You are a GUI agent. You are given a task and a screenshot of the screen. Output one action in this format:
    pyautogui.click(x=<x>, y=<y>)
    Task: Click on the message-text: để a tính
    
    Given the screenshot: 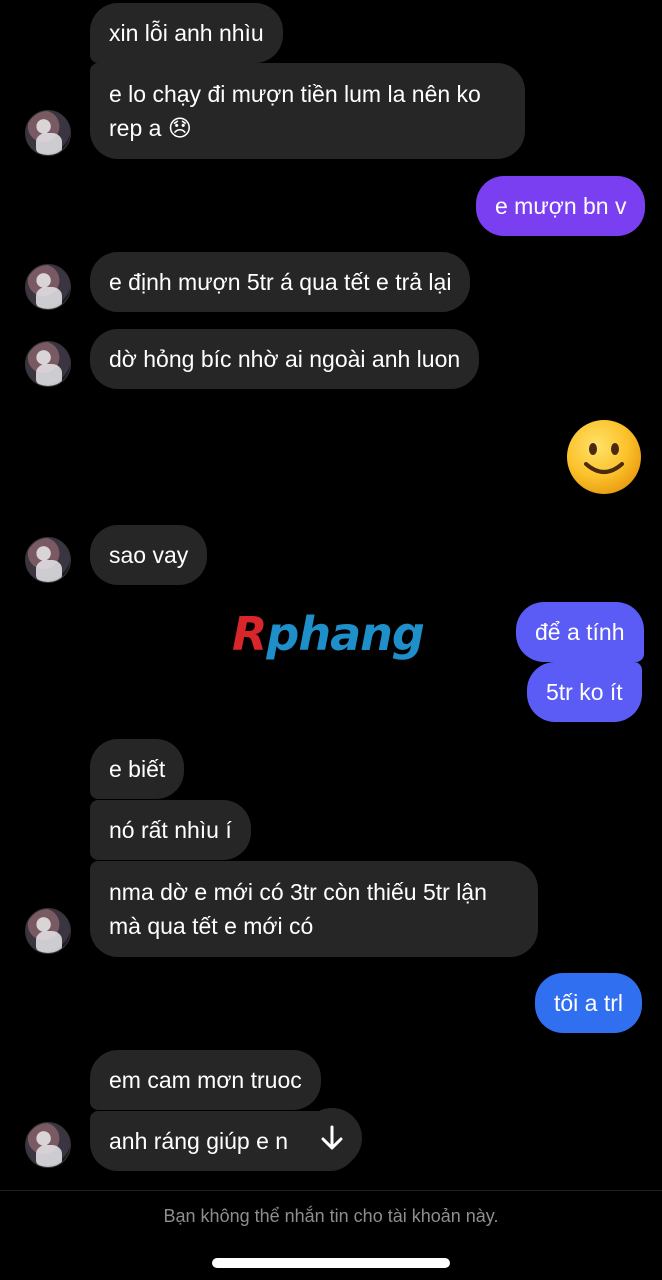 What is the action you would take?
    pyautogui.click(x=580, y=632)
    